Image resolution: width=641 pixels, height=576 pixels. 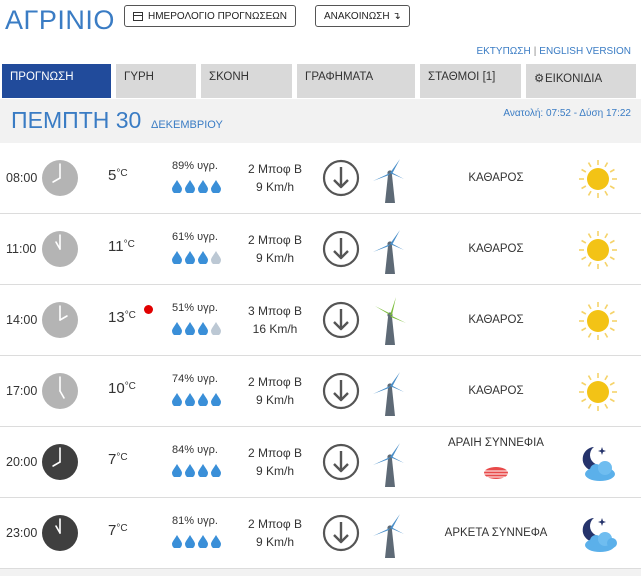 I want to click on temperature: 11°C, so click(x=121, y=246).